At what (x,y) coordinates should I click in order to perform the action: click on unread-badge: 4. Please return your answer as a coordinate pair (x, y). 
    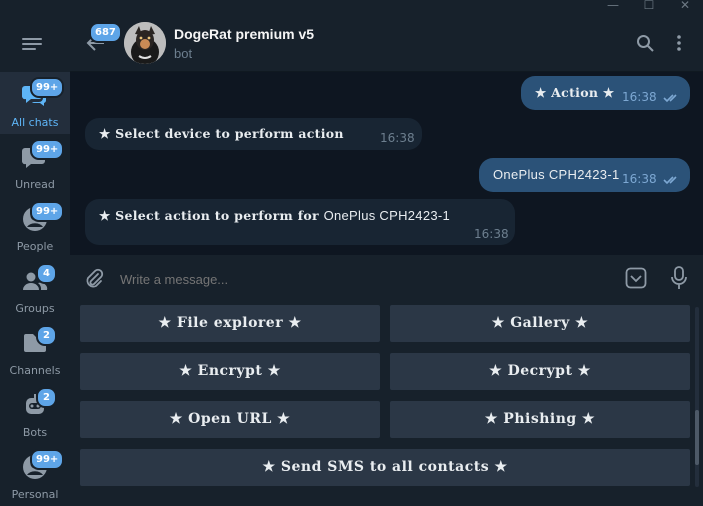
    Looking at the image, I should click on (46, 273).